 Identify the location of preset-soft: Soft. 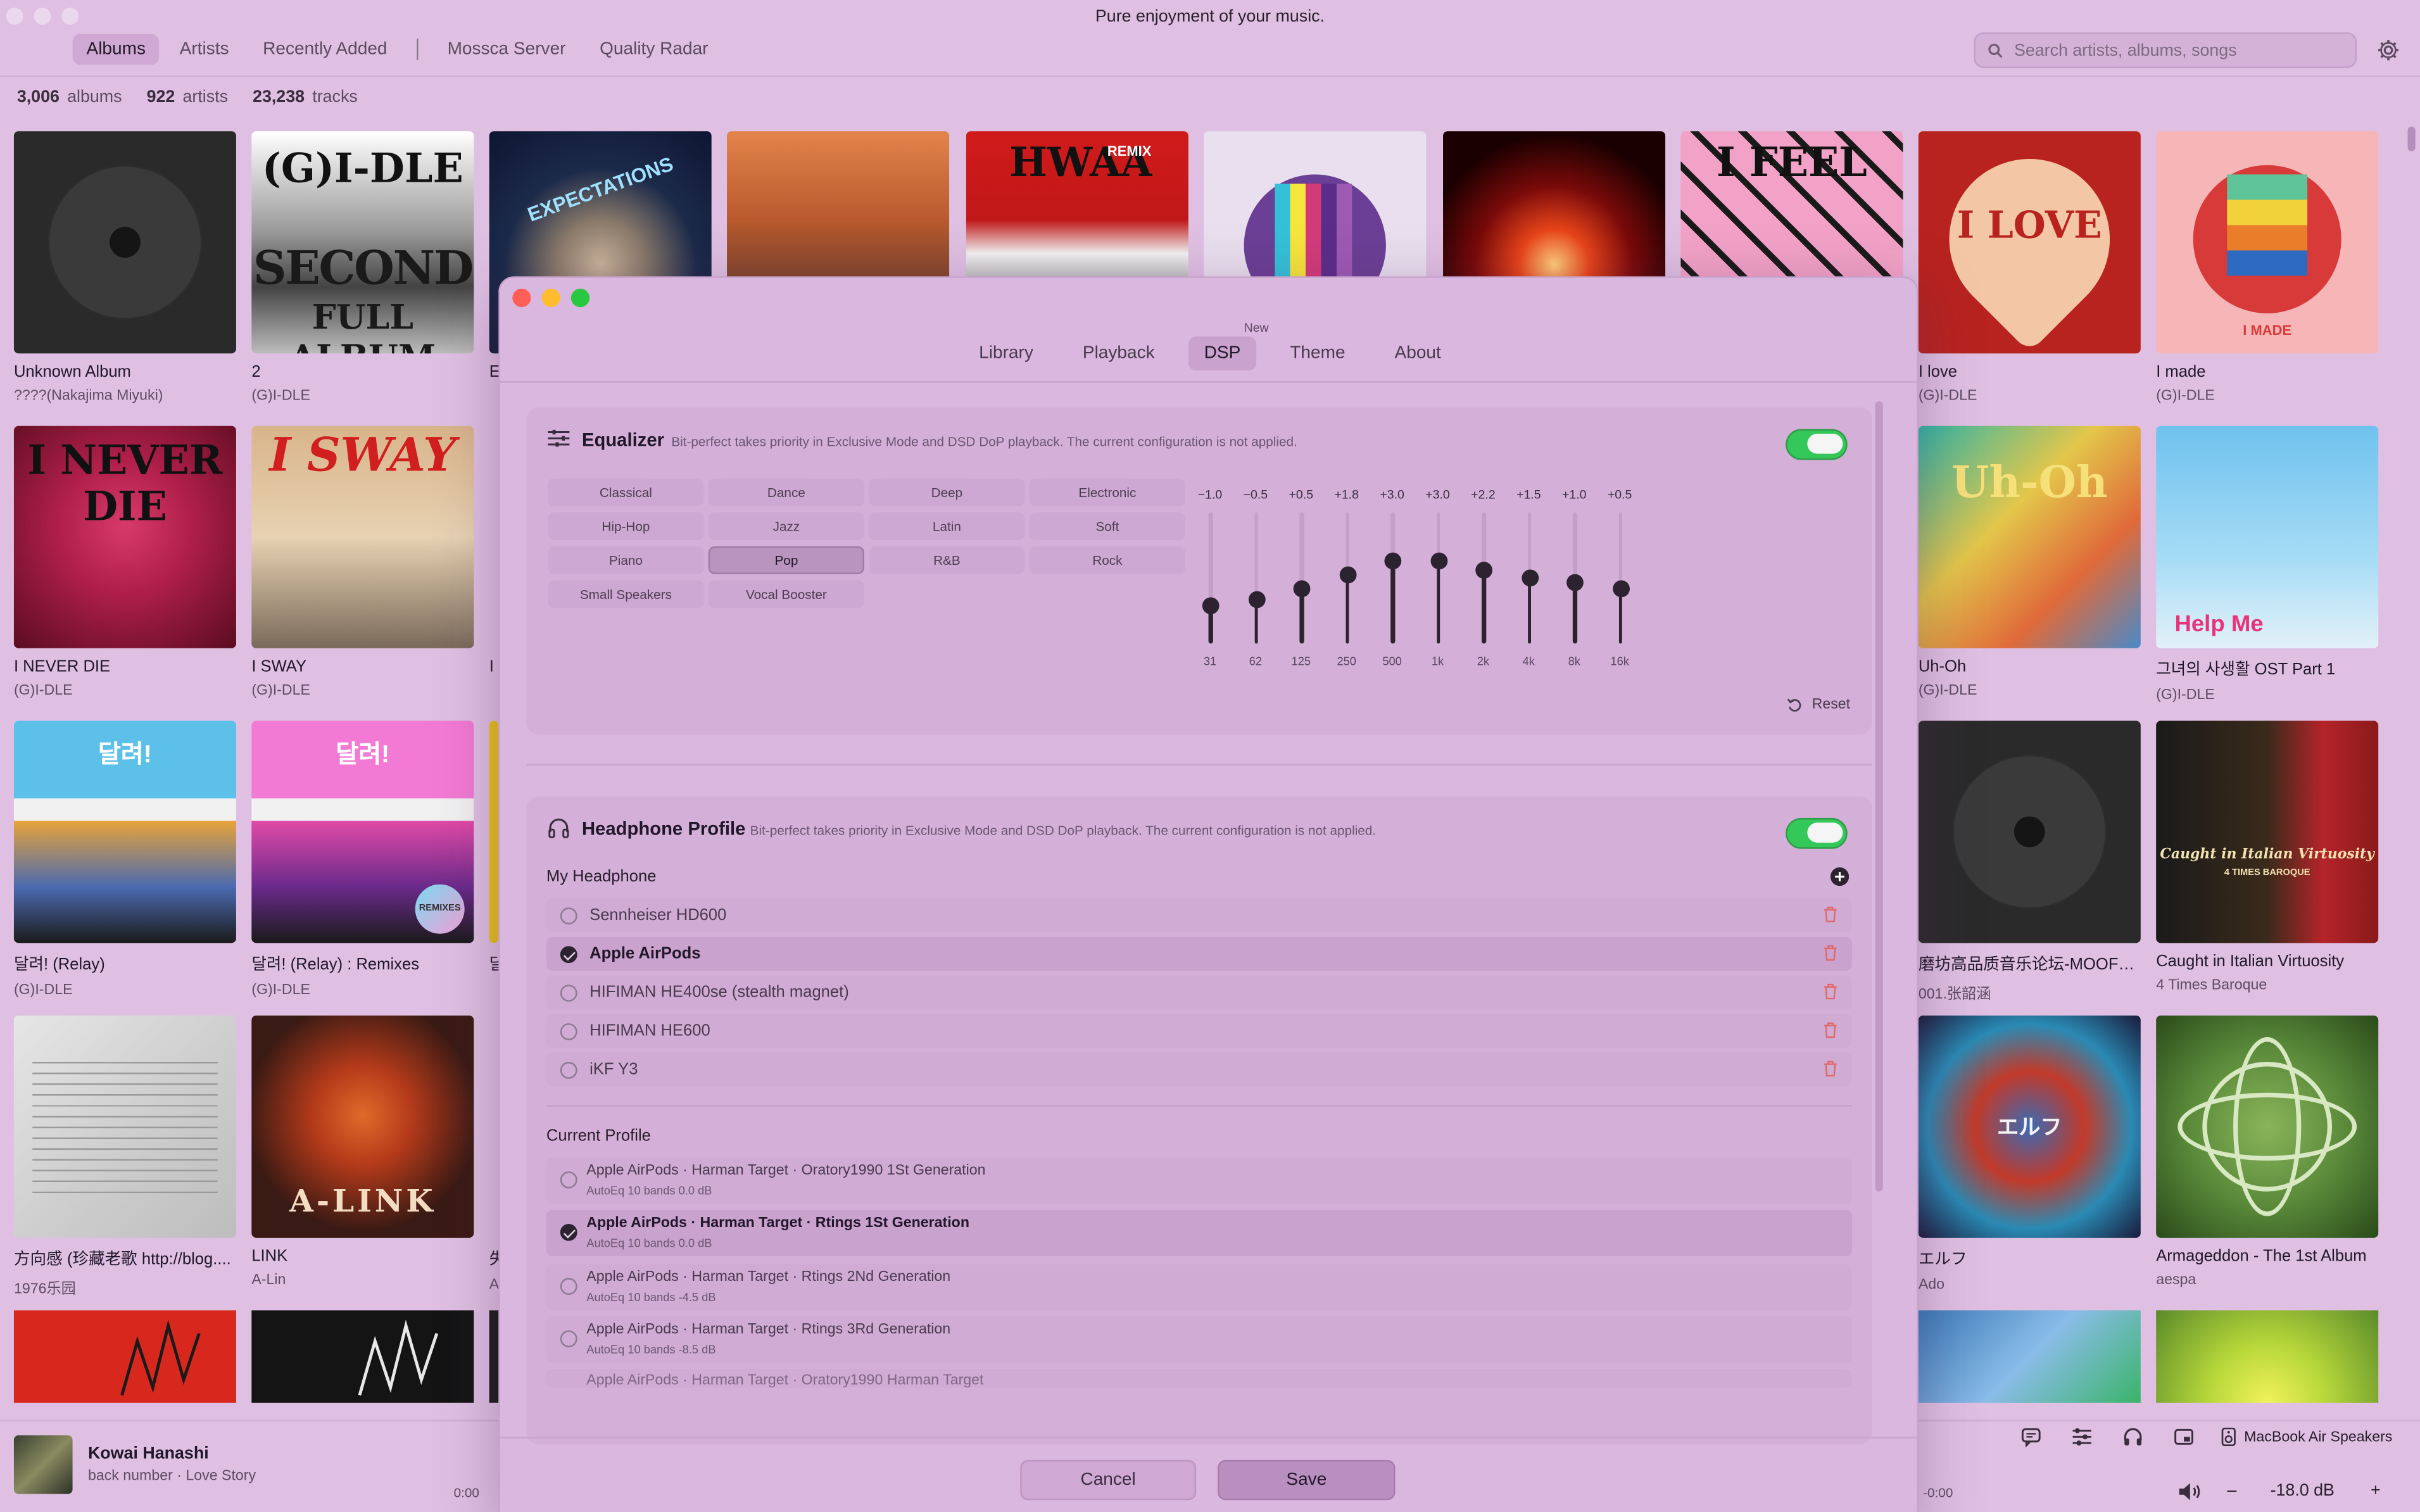
(1107, 526).